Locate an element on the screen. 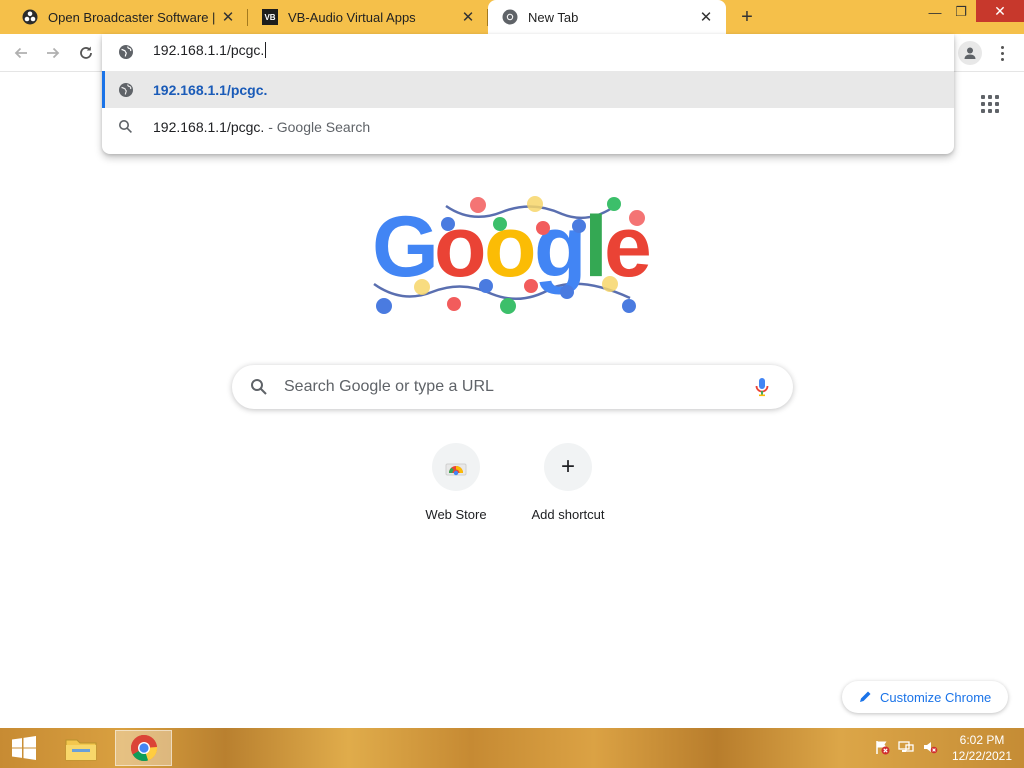 Image resolution: width=1024 pixels, height=768 pixels. svg-text: VB is located at coordinates (269, 17).